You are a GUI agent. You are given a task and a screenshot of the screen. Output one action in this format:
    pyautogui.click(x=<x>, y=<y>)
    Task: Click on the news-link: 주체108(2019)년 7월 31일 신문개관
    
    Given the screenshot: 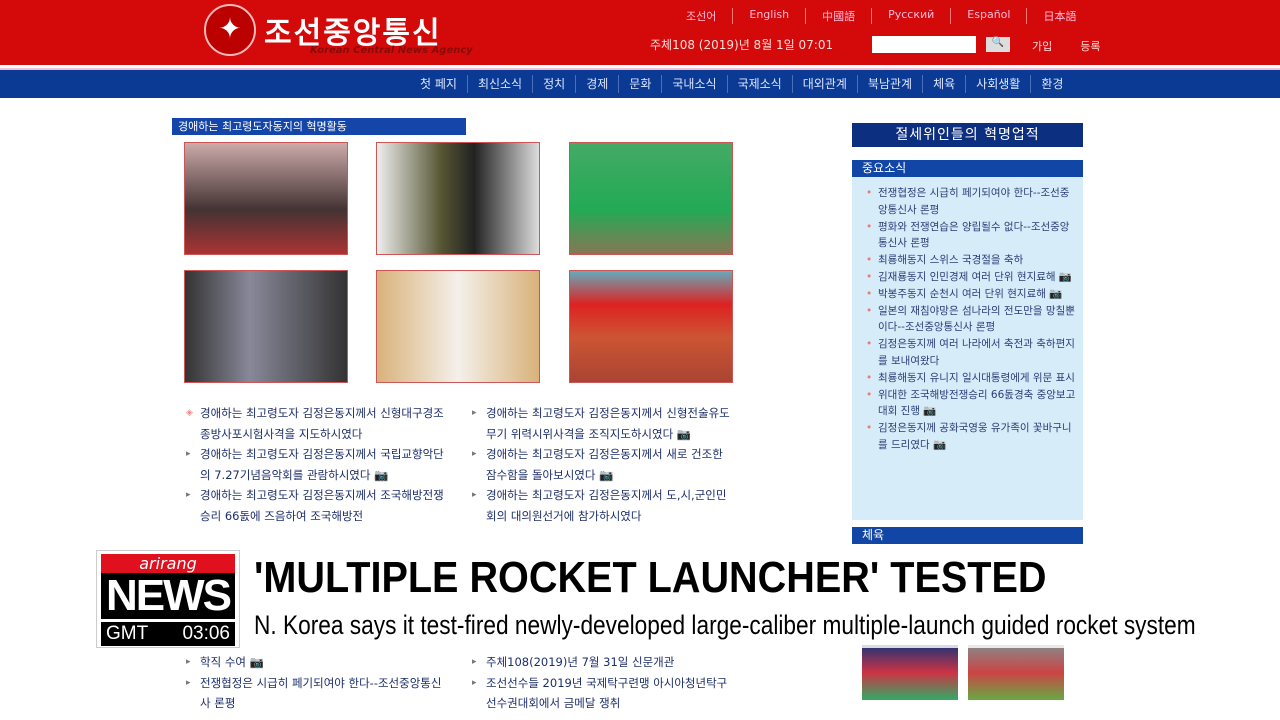 What is the action you would take?
    pyautogui.click(x=602, y=662)
    